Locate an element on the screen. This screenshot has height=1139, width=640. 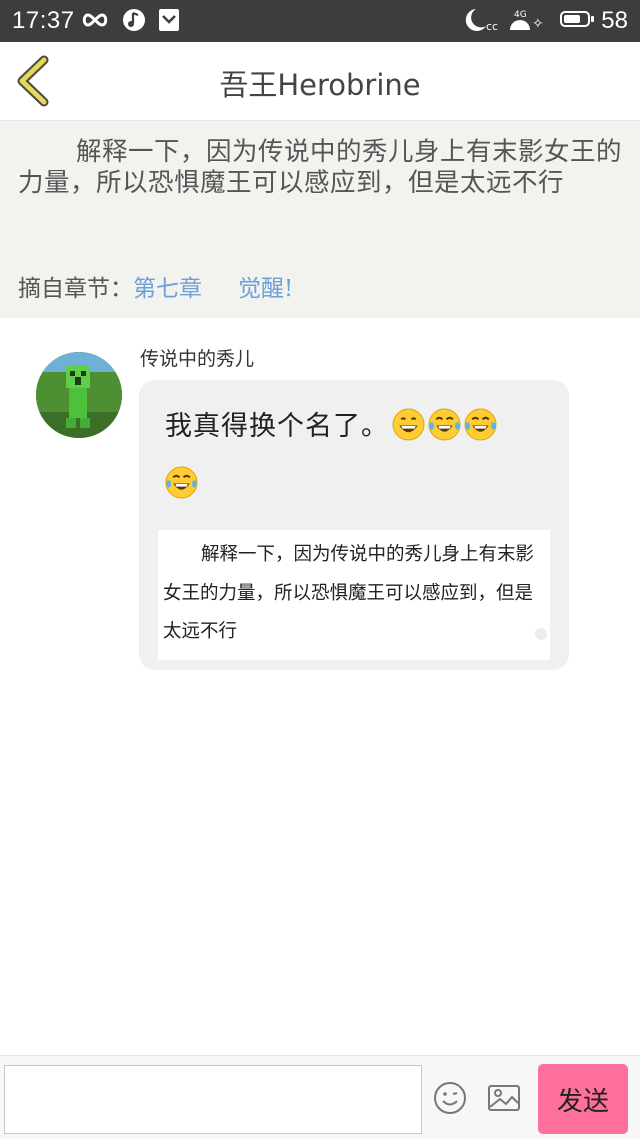
avatar is located at coordinates (79, 395).